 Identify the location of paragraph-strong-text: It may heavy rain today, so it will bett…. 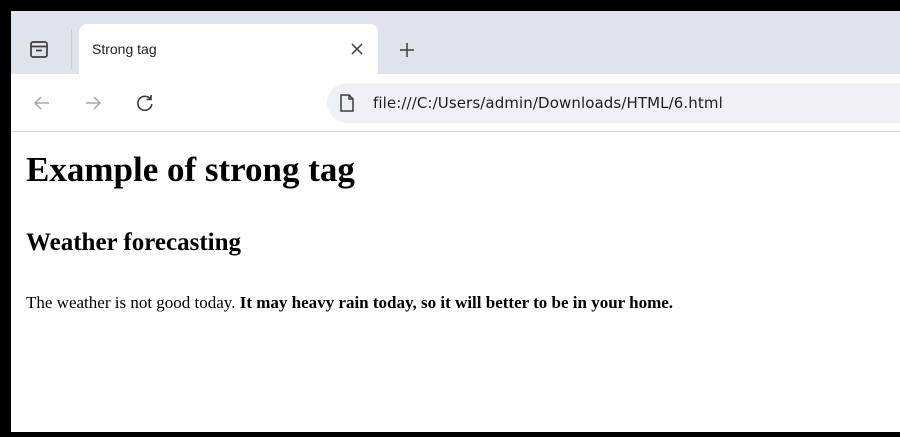
(456, 302).